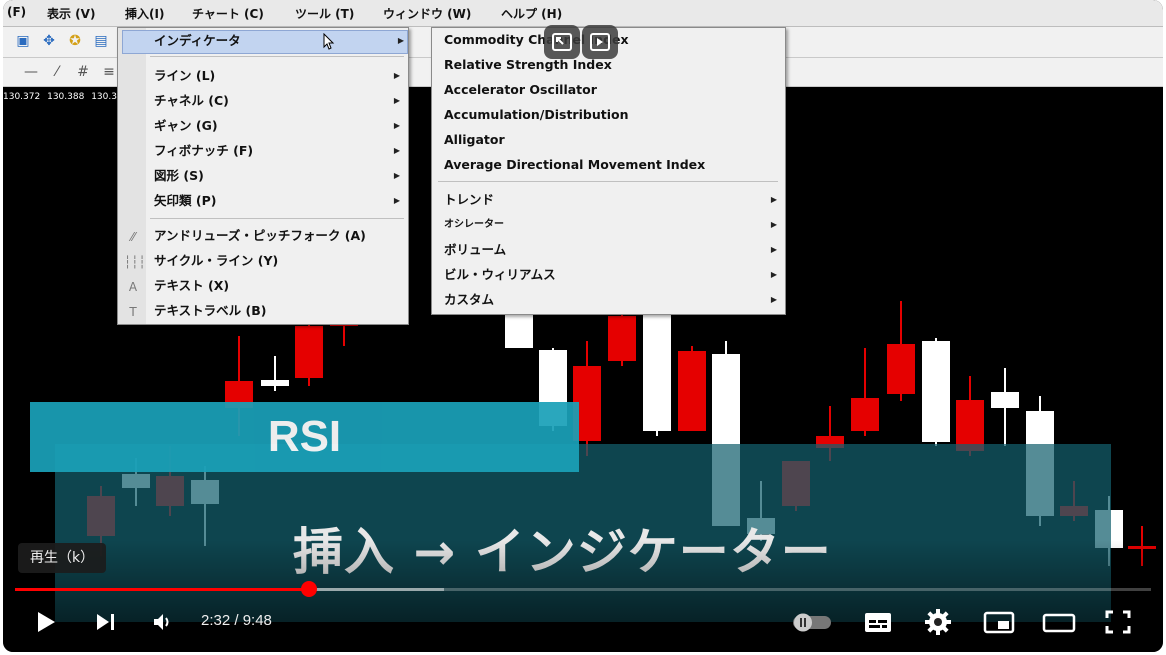 The height and width of the screenshot is (655, 1166). I want to click on progress-played, so click(162, 589).